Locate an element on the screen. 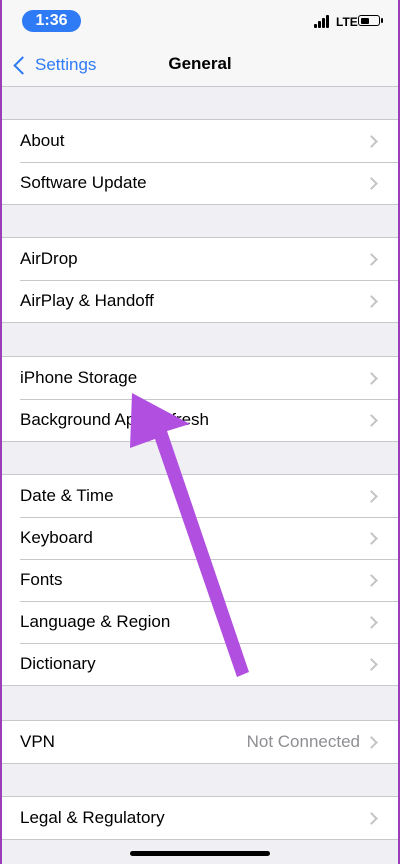 This screenshot has height=864, width=400. annotation-arrow-icon is located at coordinates (189, 535).